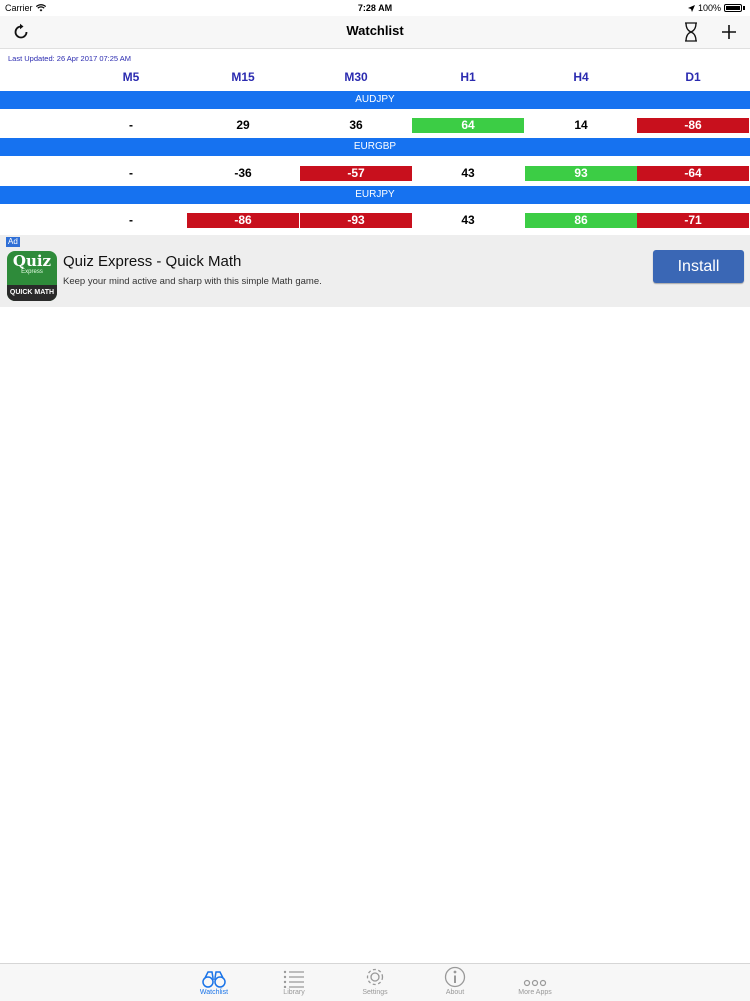 Image resolution: width=750 pixels, height=1001 pixels. Describe the element at coordinates (709, 8) in the screenshot. I see `battery-percent: 100%` at that location.